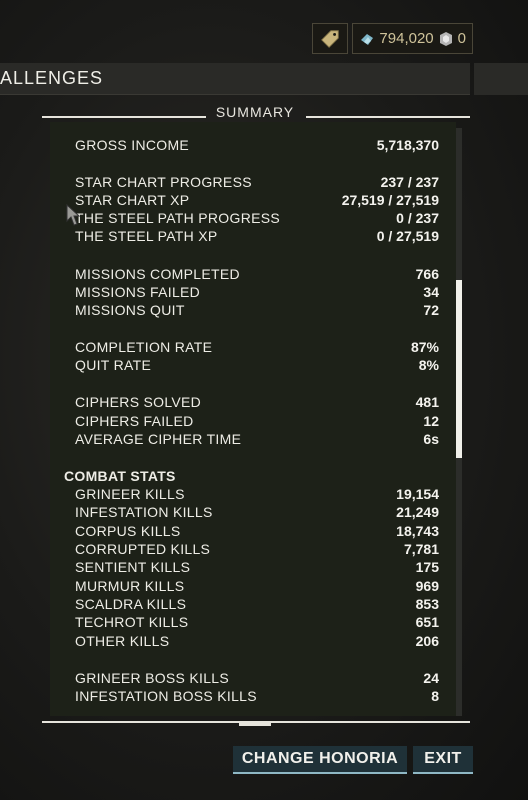 The image size is (528, 800). What do you see at coordinates (431, 439) in the screenshot?
I see `row-value: 6s` at bounding box center [431, 439].